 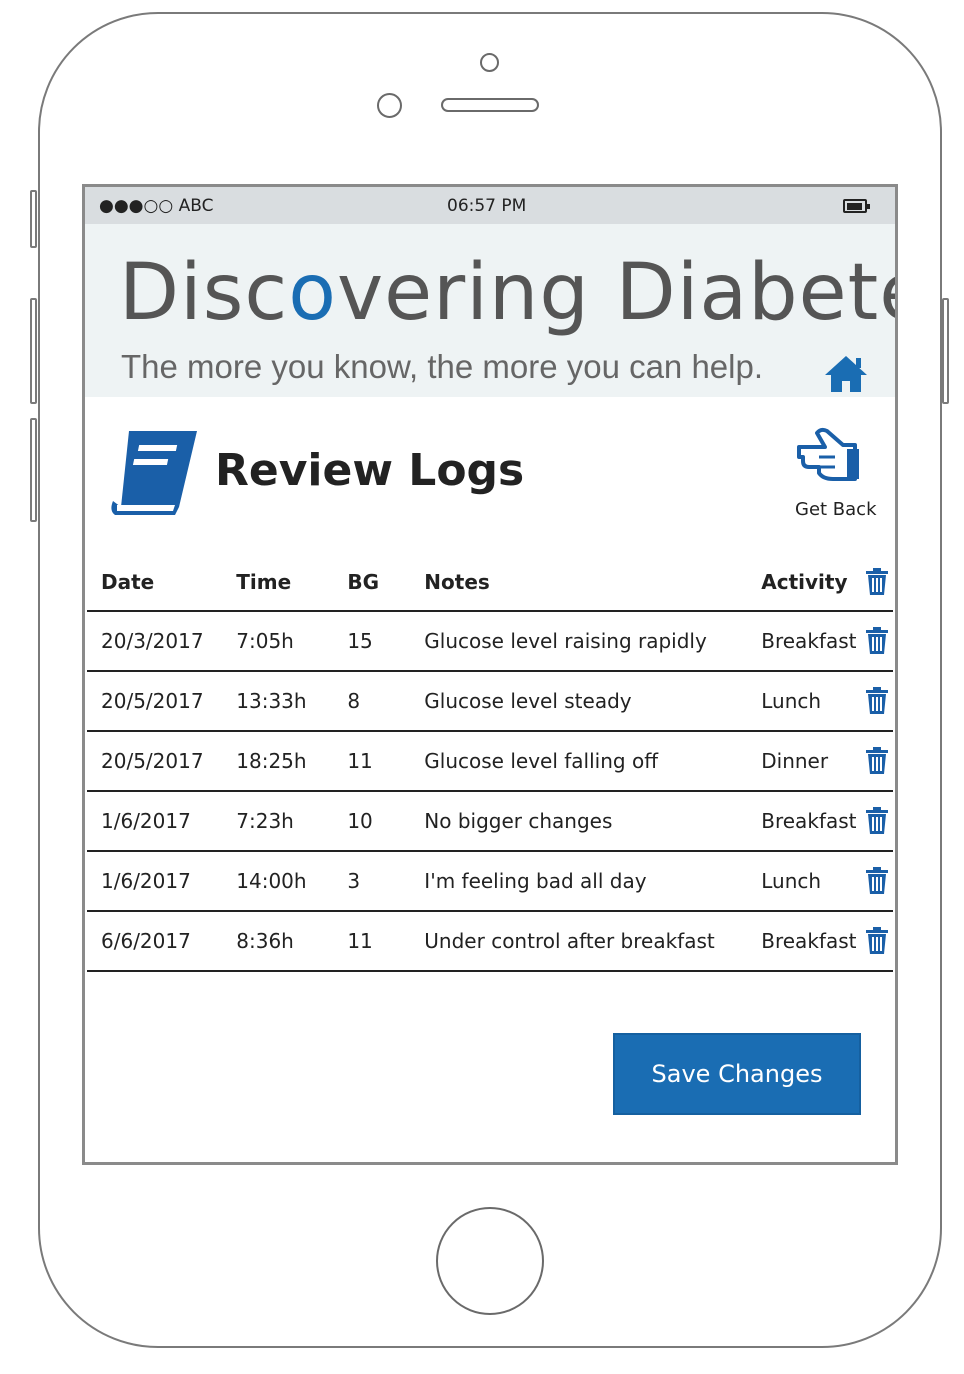 I want to click on cell-time: 14:00h, so click(x=292, y=881).